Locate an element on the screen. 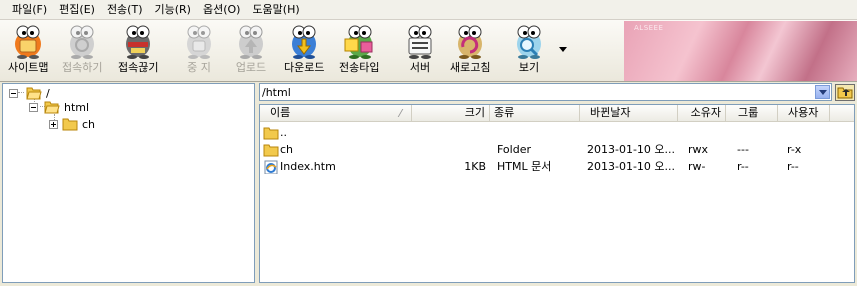 The image size is (857, 286). column-size-label: 크기 is located at coordinates (474, 112).